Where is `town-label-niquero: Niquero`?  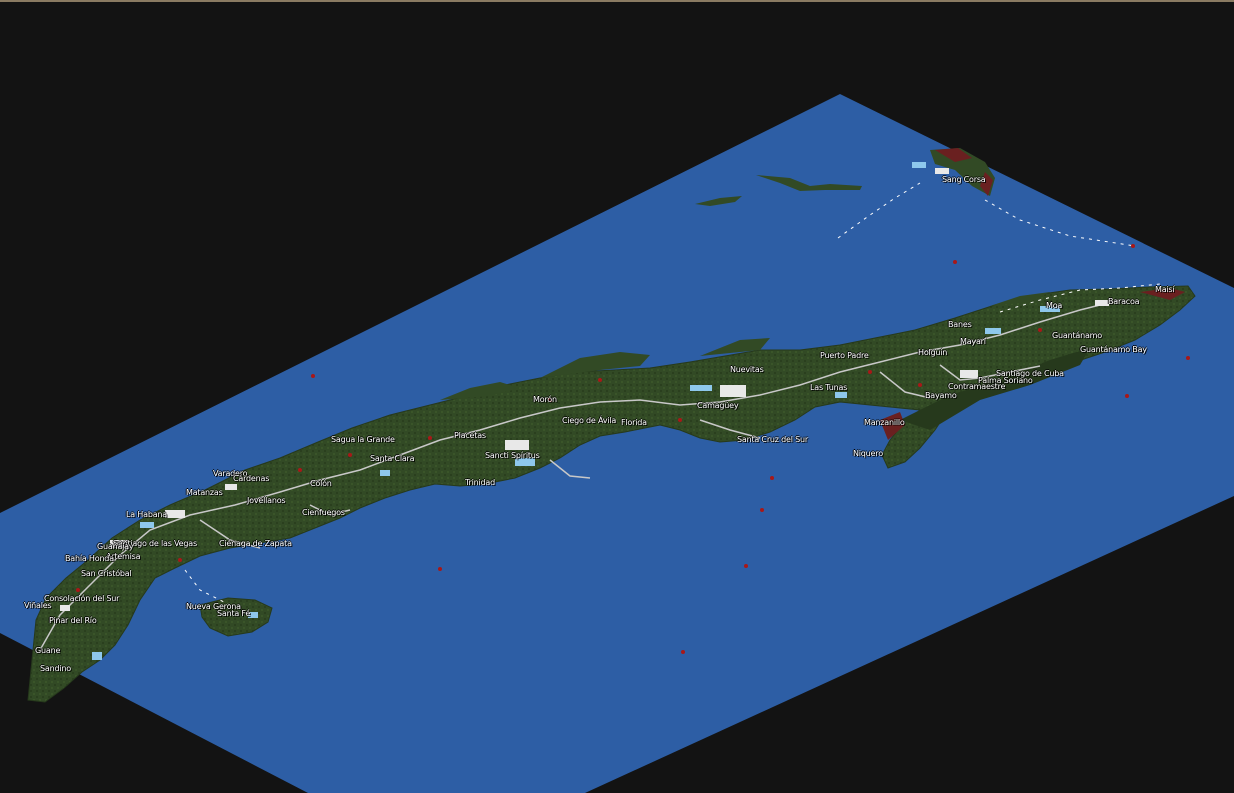 town-label-niquero: Niquero is located at coordinates (868, 453).